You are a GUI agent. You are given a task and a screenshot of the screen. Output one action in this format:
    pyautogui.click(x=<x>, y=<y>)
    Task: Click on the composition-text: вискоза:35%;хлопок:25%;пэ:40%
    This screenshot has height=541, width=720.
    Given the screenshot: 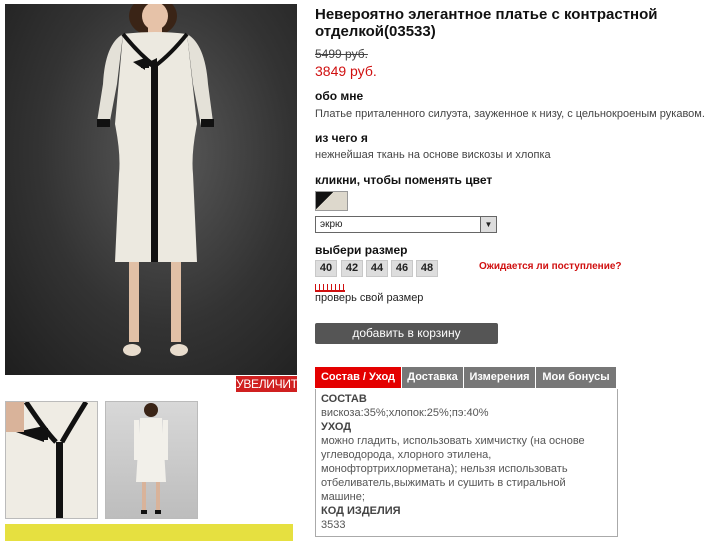 What is the action you would take?
    pyautogui.click(x=405, y=413)
    